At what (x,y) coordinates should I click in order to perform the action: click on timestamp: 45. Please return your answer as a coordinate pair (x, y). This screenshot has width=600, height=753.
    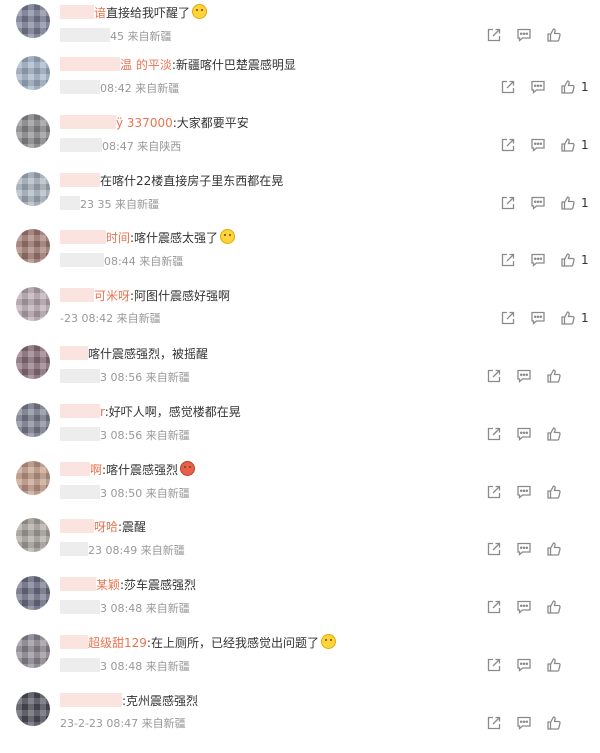
    Looking at the image, I should click on (117, 36).